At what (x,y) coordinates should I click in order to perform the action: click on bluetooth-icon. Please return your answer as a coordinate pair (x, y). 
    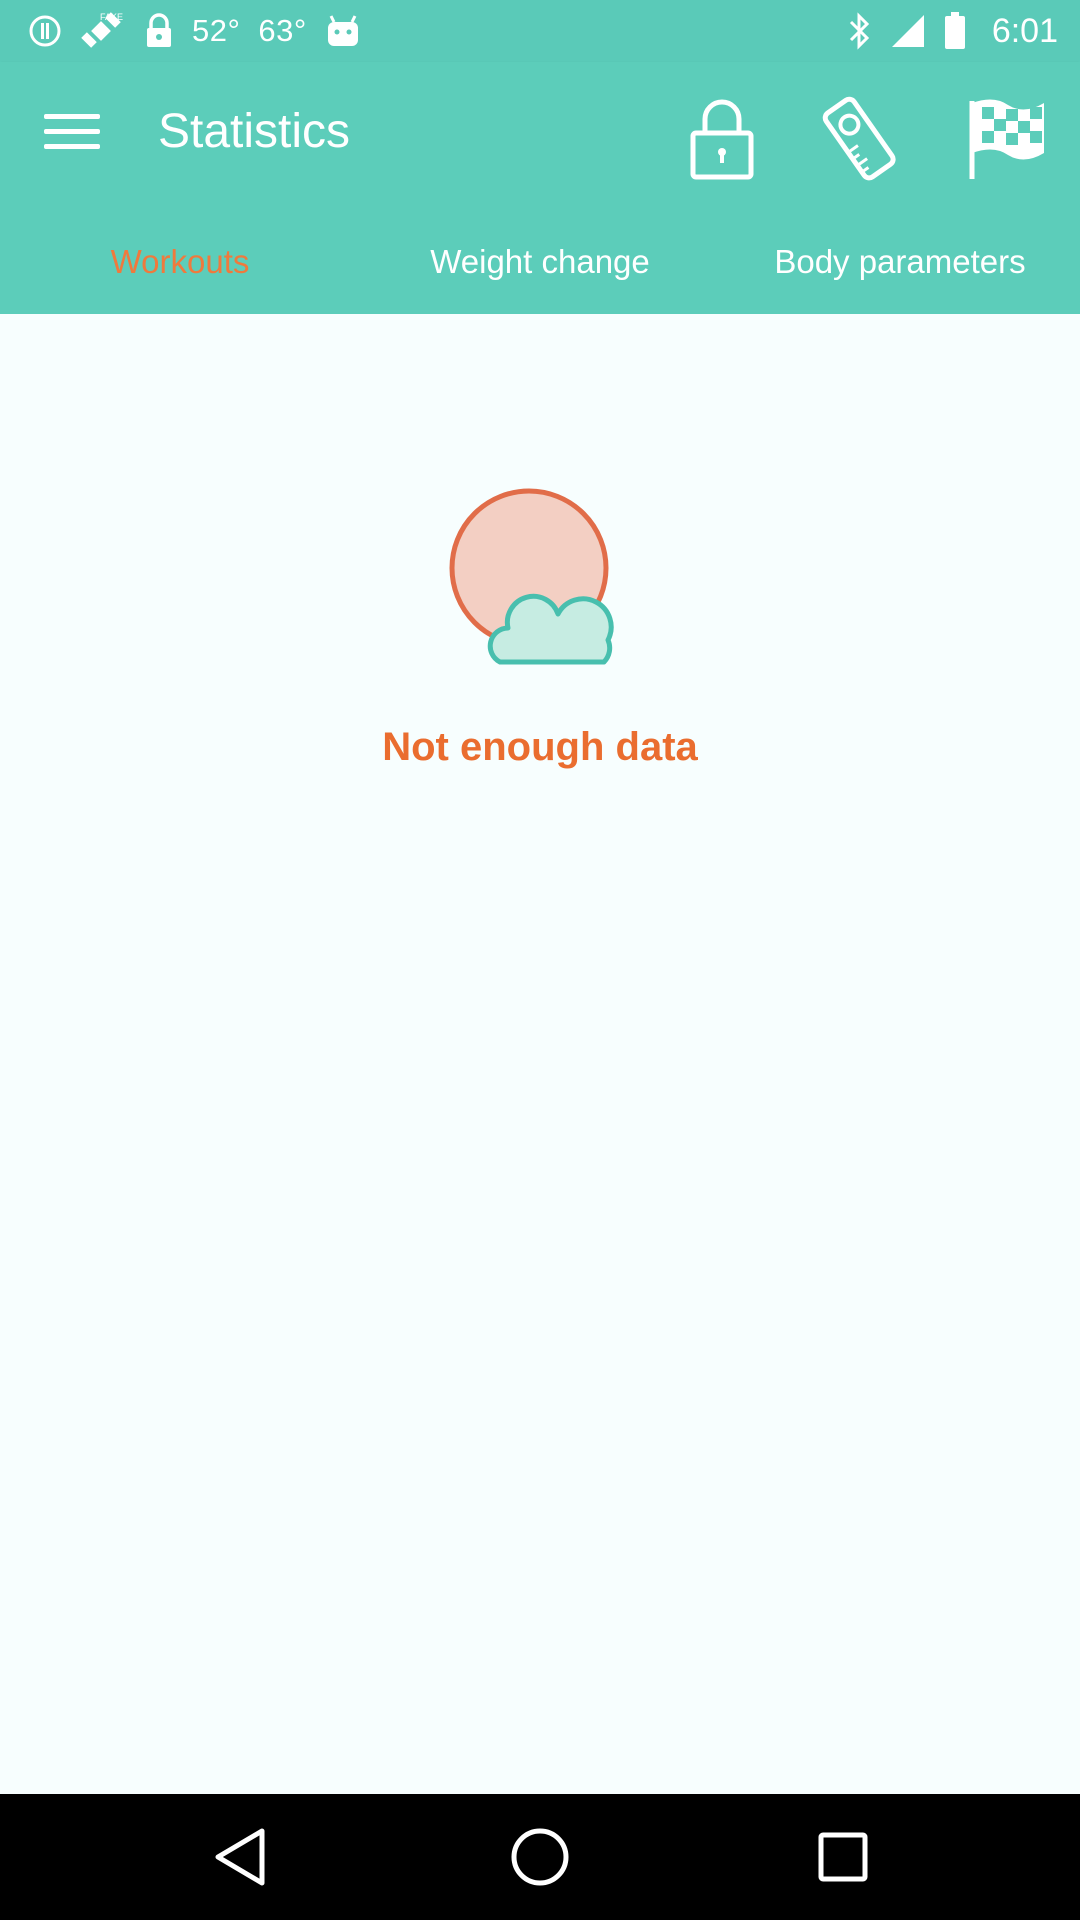
    Looking at the image, I should click on (860, 31).